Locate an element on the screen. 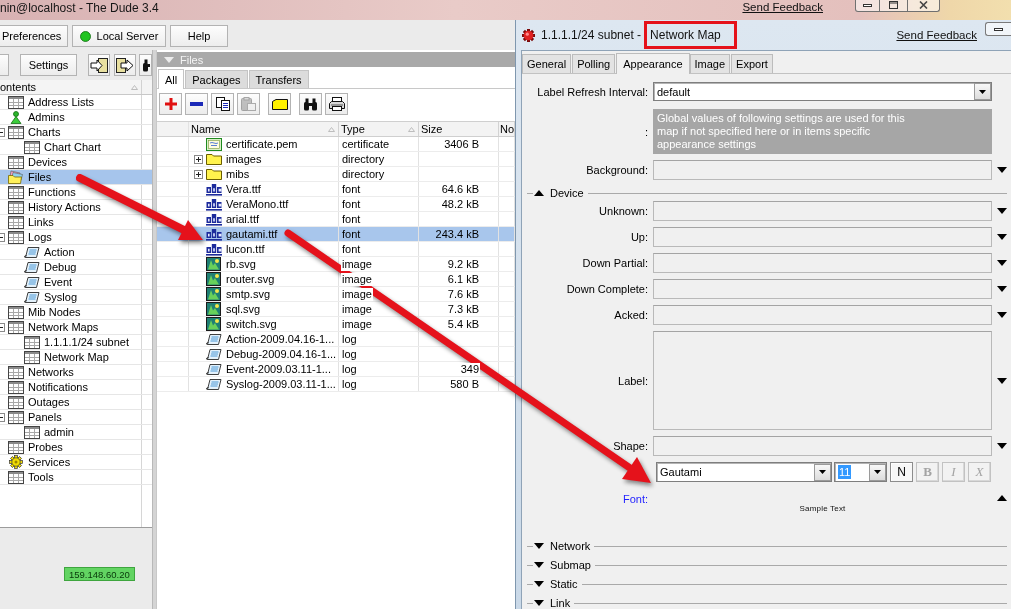 Image resolution: width=1011 pixels, height=609 pixels. tree-item: admin is located at coordinates (76, 432).